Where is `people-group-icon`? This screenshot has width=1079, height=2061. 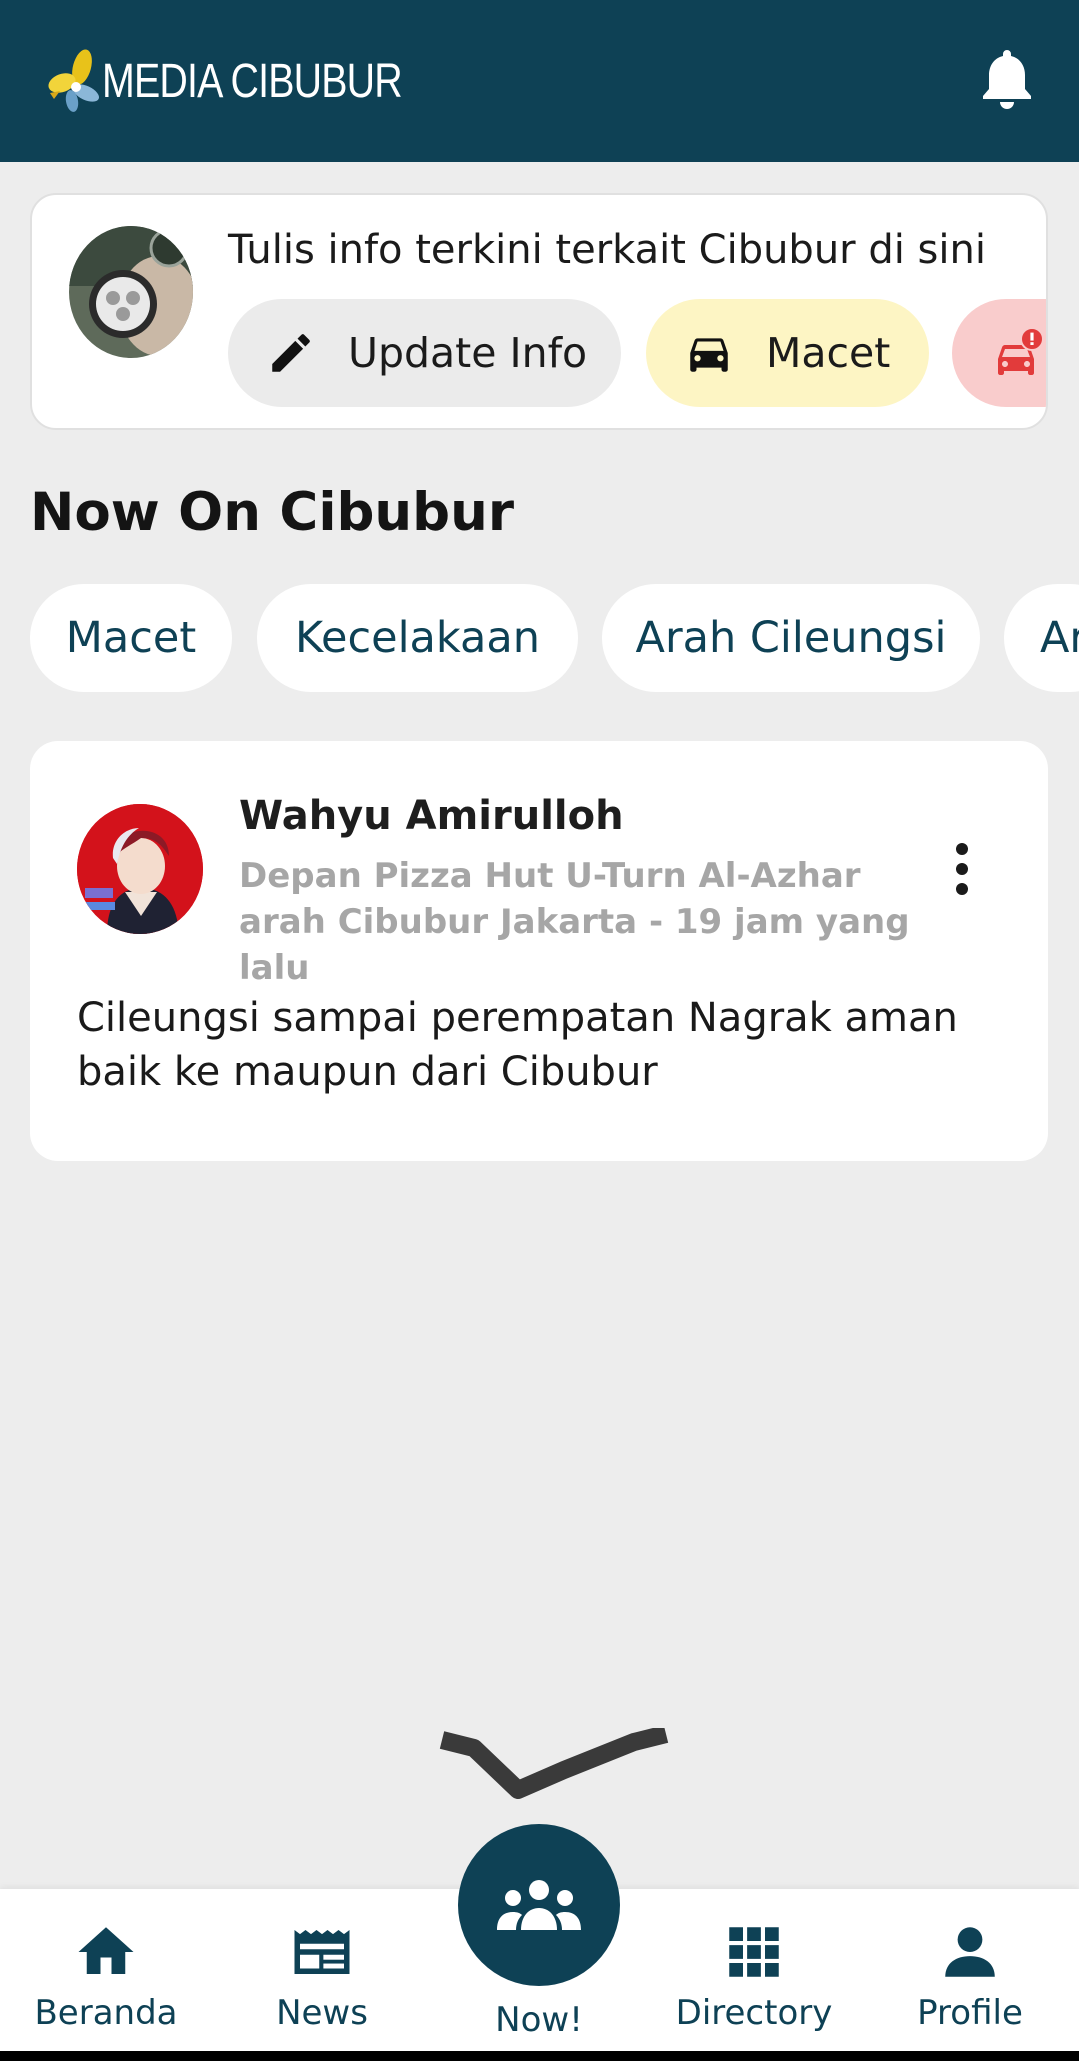 people-group-icon is located at coordinates (539, 1905).